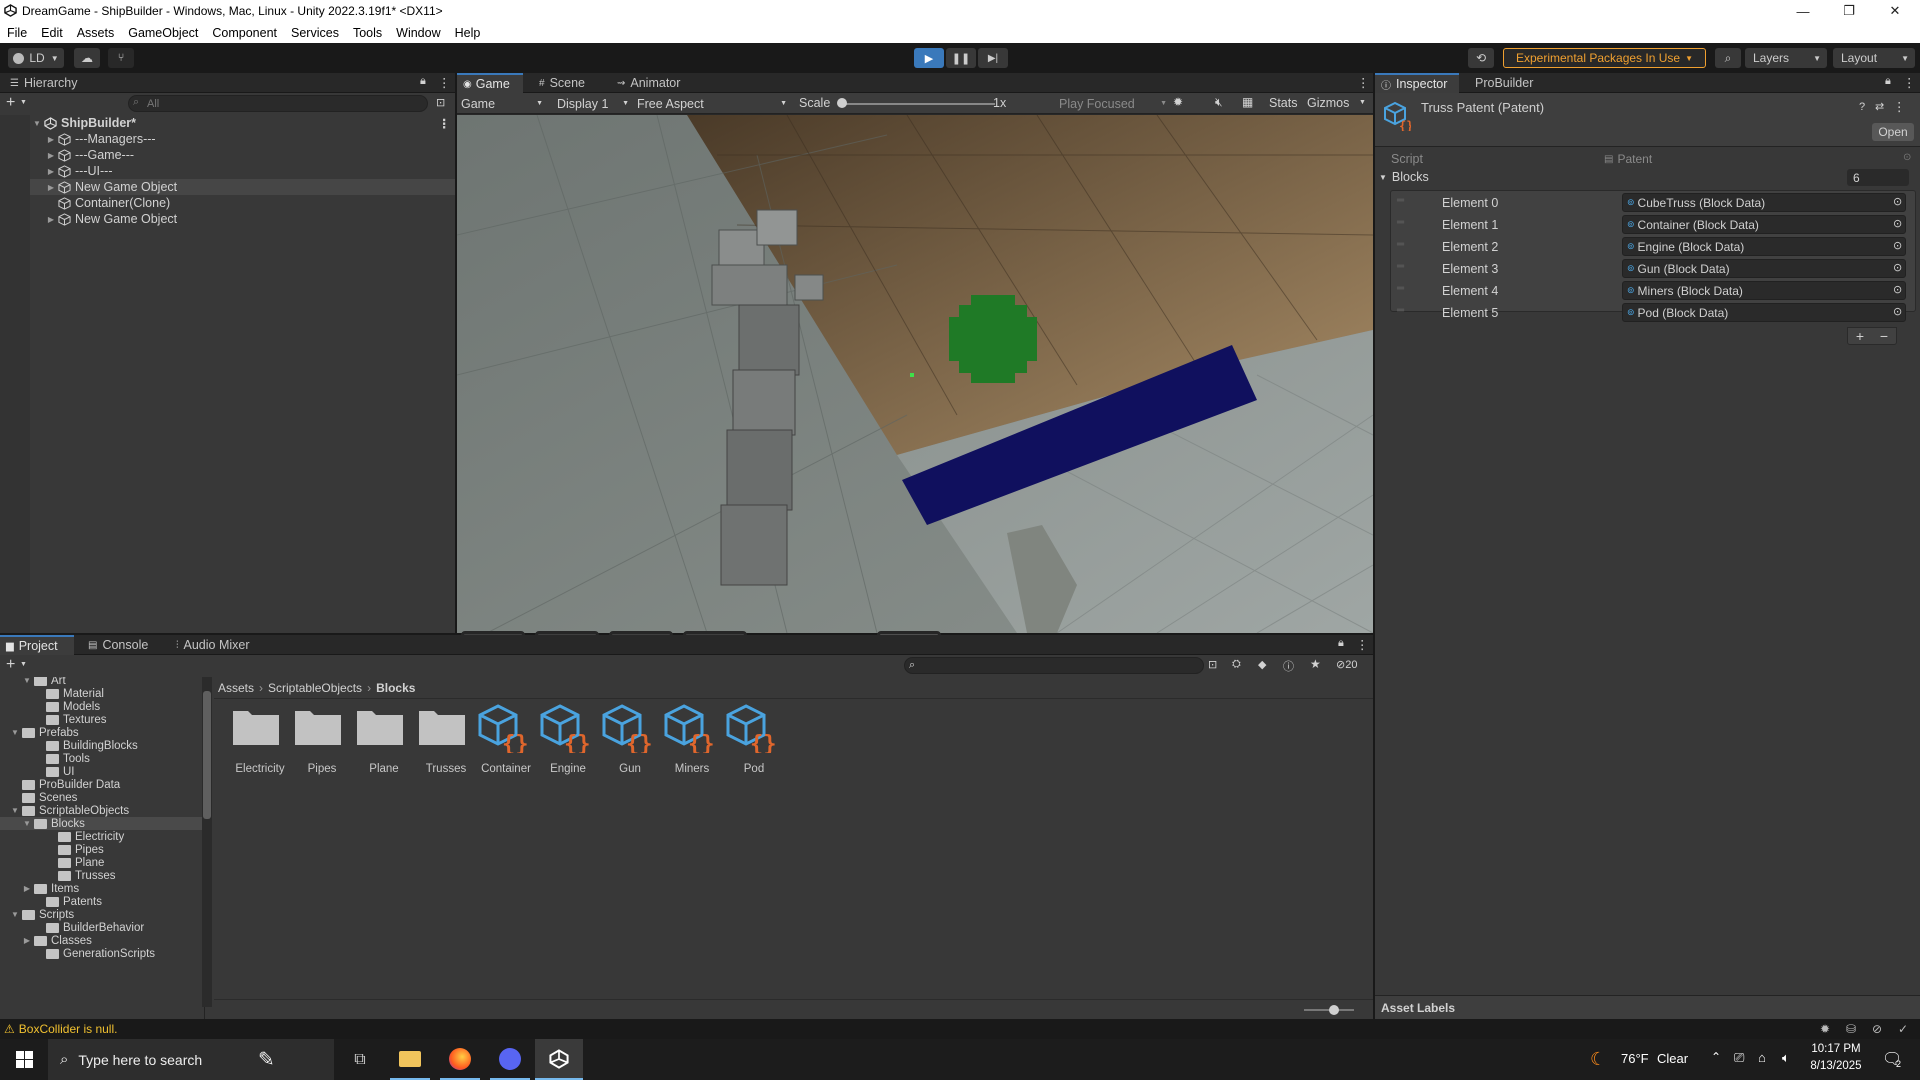 The image size is (1920, 1080). I want to click on firefox-icon, so click(460, 1059).